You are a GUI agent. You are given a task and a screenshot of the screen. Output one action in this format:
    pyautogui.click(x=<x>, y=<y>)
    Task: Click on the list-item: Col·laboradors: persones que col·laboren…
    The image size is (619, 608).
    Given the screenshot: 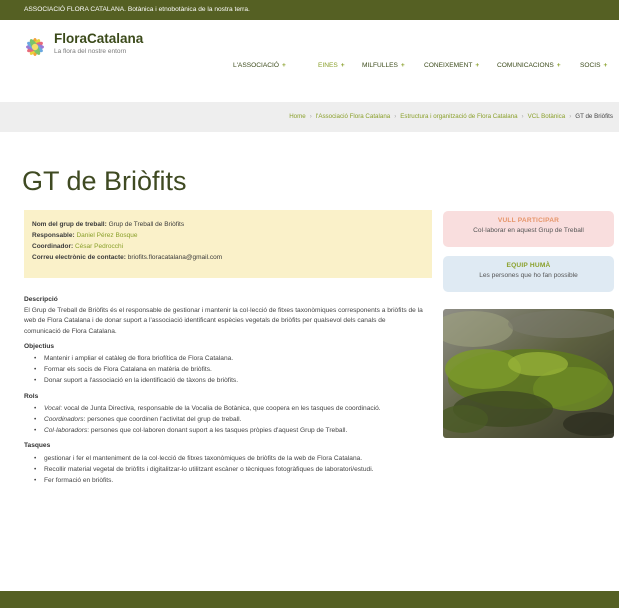 What is the action you would take?
    pyautogui.click(x=224, y=431)
    